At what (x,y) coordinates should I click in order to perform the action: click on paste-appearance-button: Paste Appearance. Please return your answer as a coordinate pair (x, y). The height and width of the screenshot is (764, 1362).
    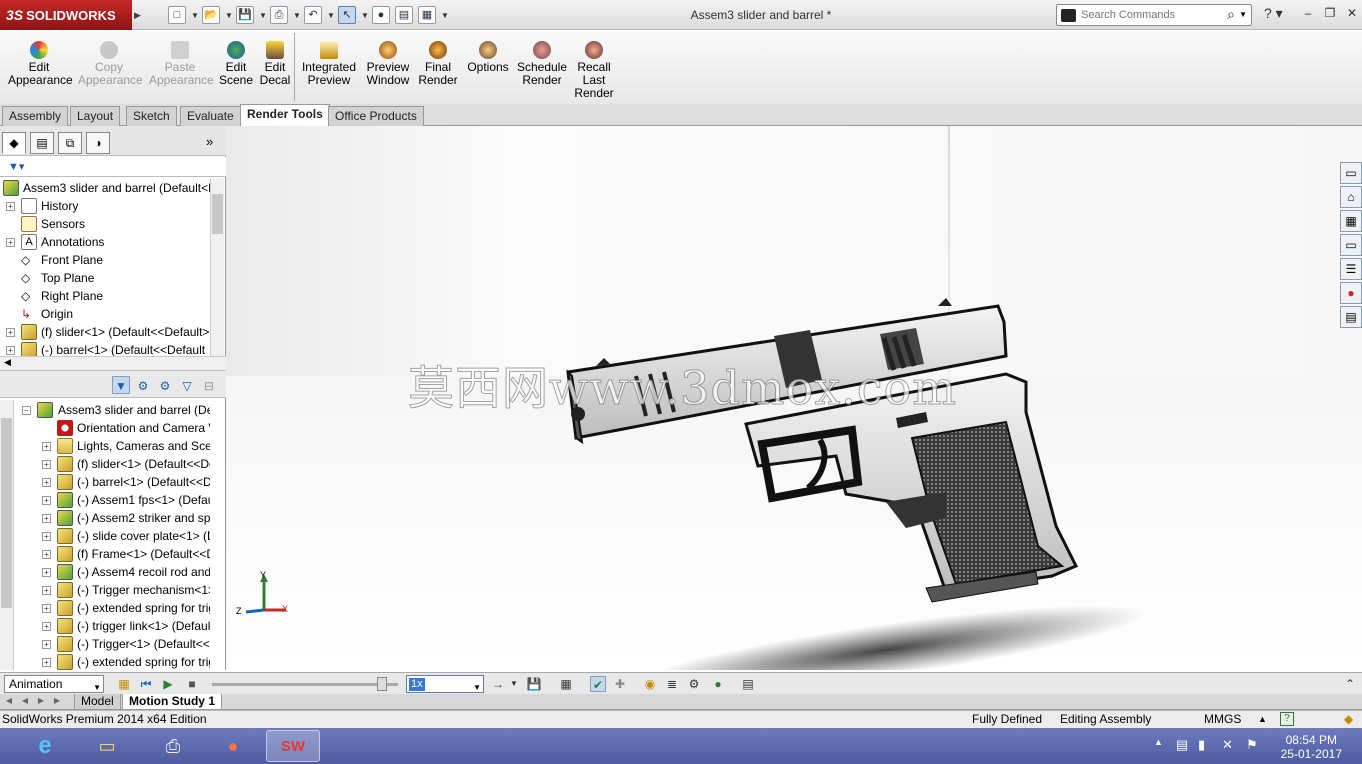
    Looking at the image, I should click on (181, 64).